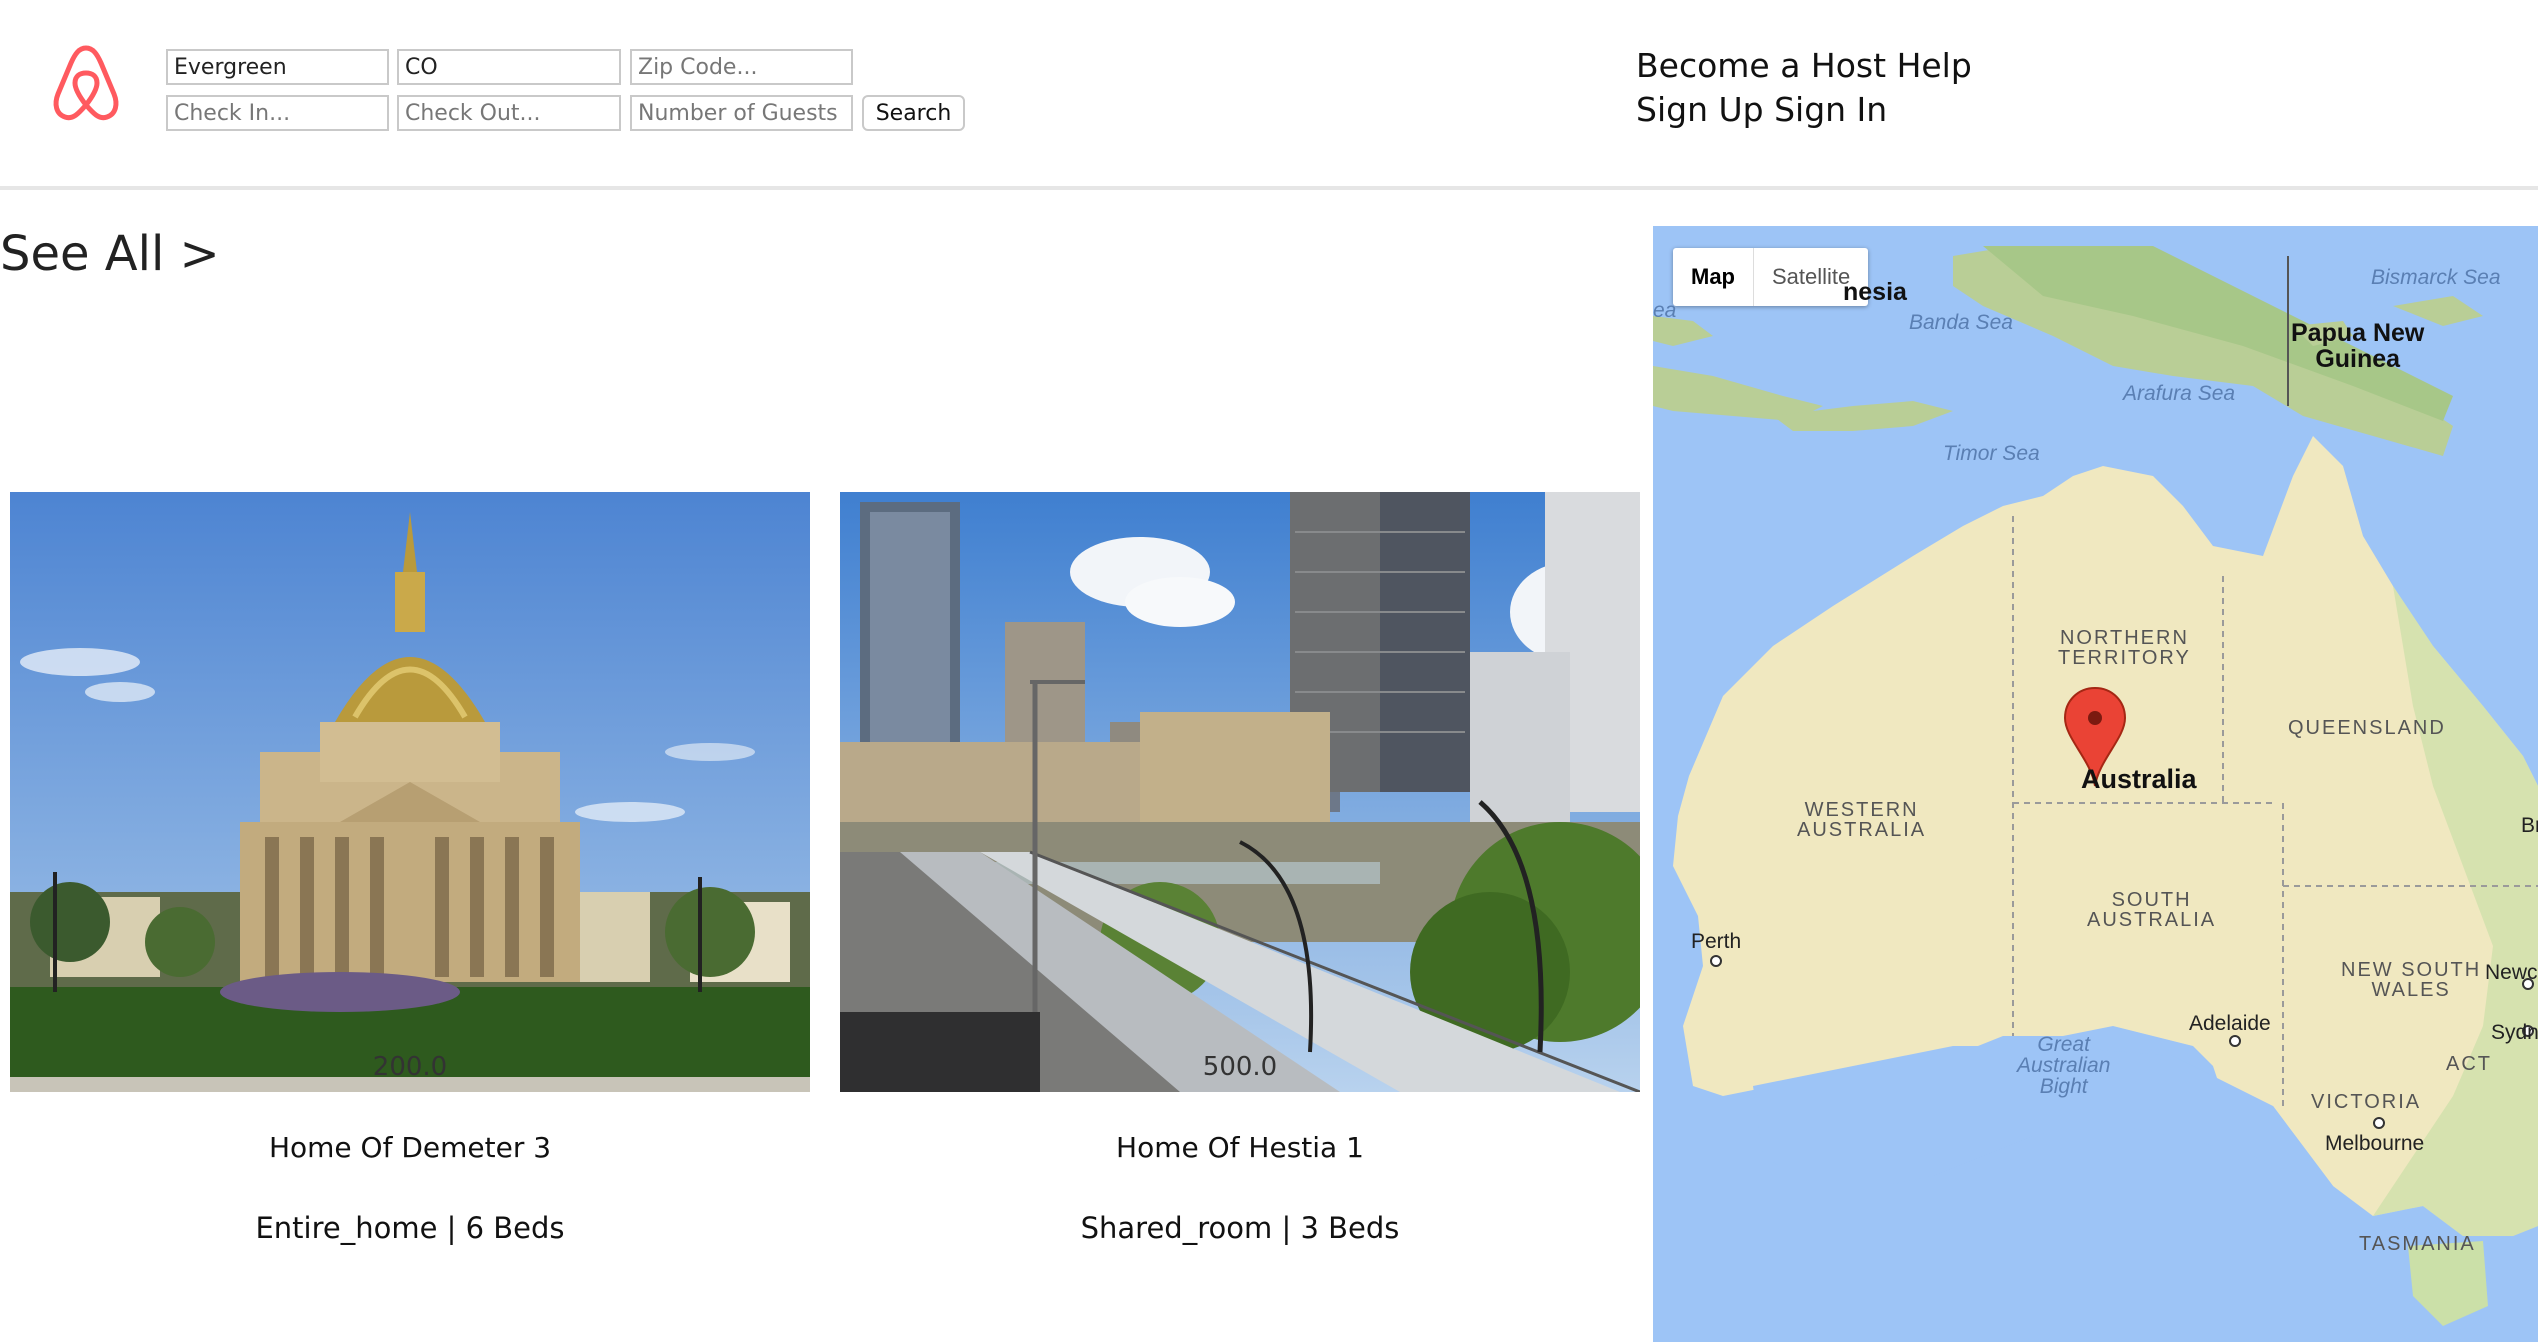  Describe the element at coordinates (1240, 1228) in the screenshot. I see `listing-meta-2: Shared_room | 3 Beds` at that location.